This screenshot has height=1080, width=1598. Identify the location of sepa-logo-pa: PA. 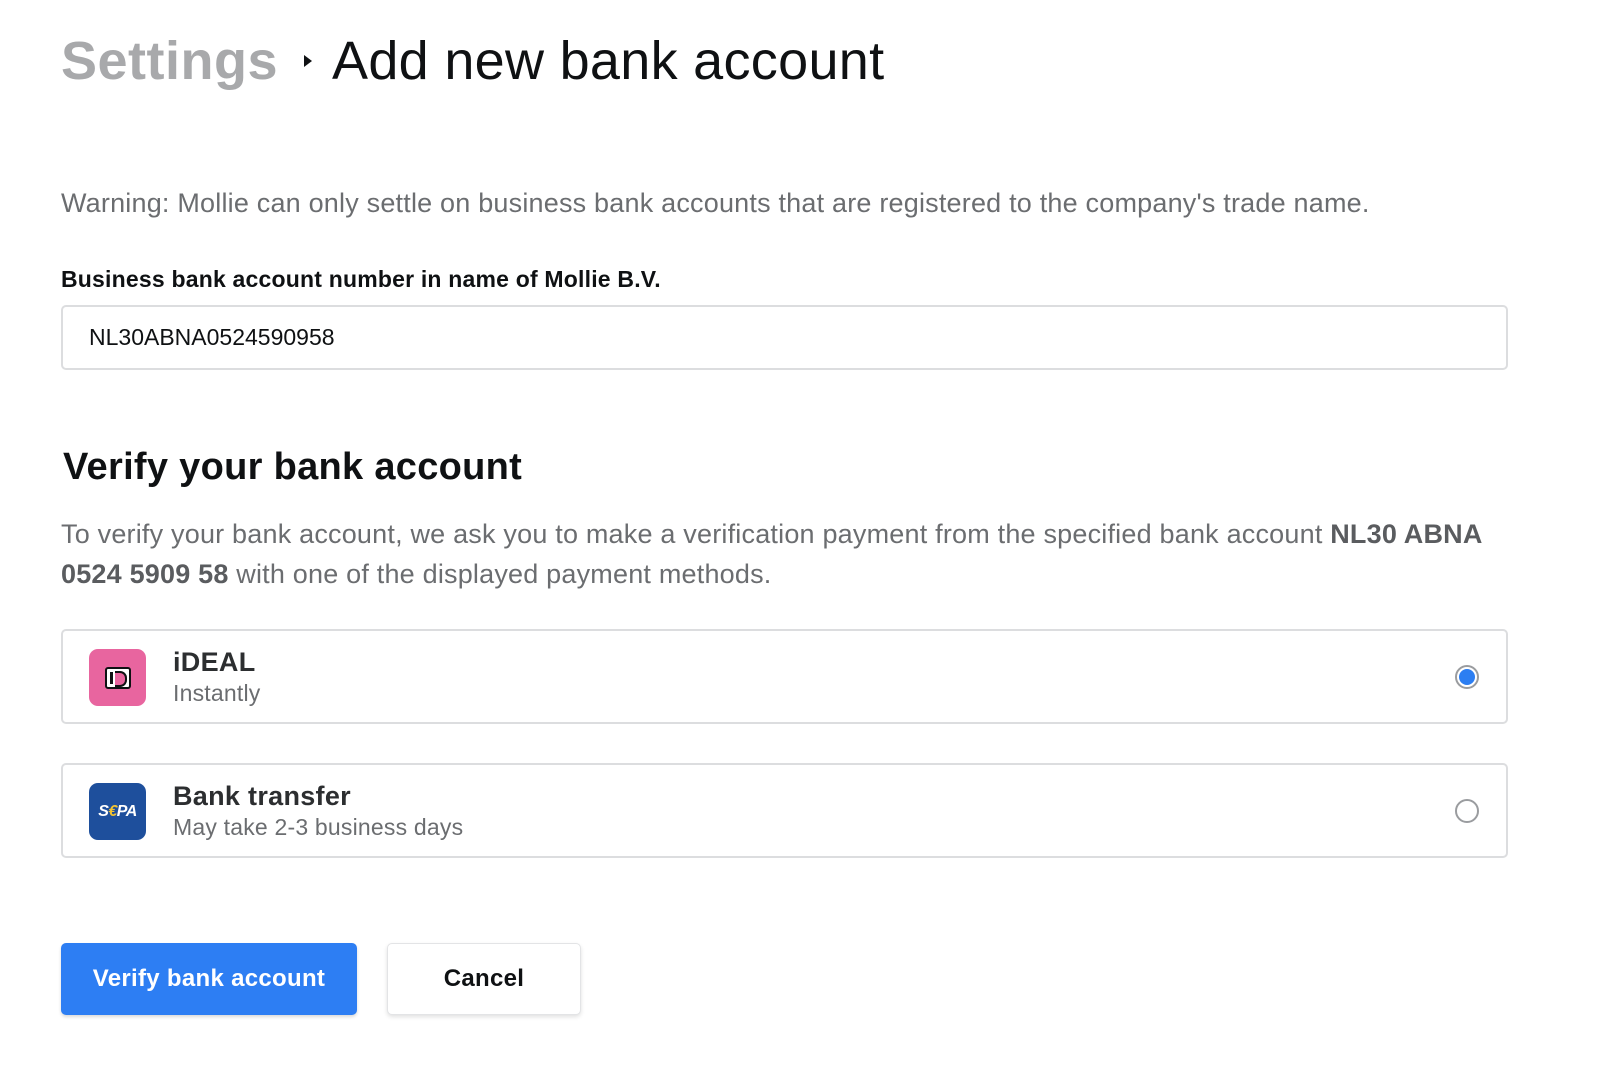
(127, 811).